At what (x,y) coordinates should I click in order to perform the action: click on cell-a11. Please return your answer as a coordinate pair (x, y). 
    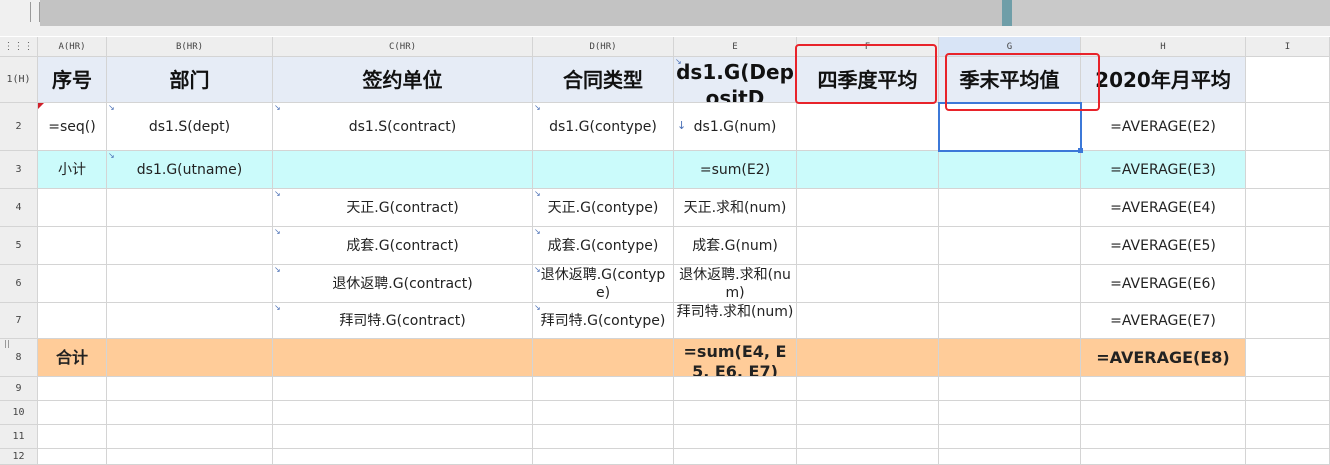
    Looking at the image, I should click on (72, 437).